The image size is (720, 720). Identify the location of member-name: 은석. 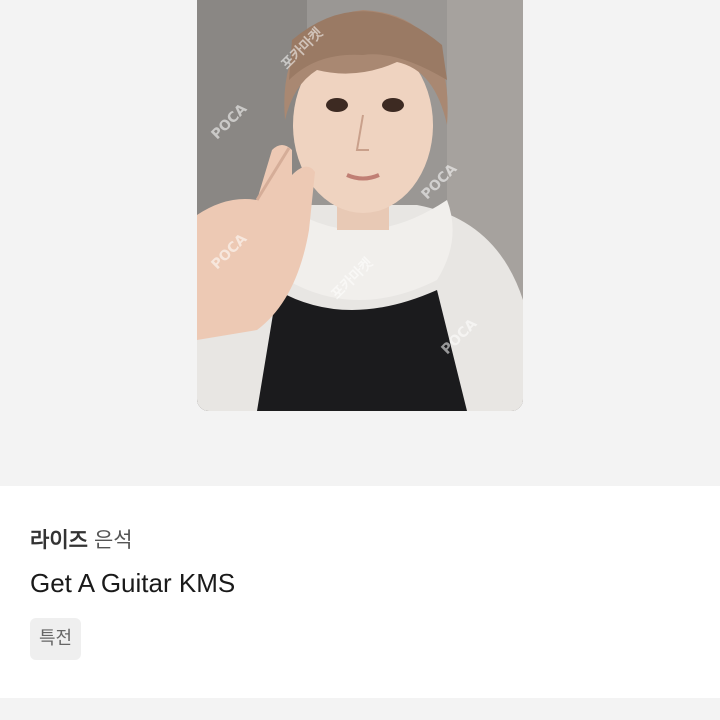
(113, 540).